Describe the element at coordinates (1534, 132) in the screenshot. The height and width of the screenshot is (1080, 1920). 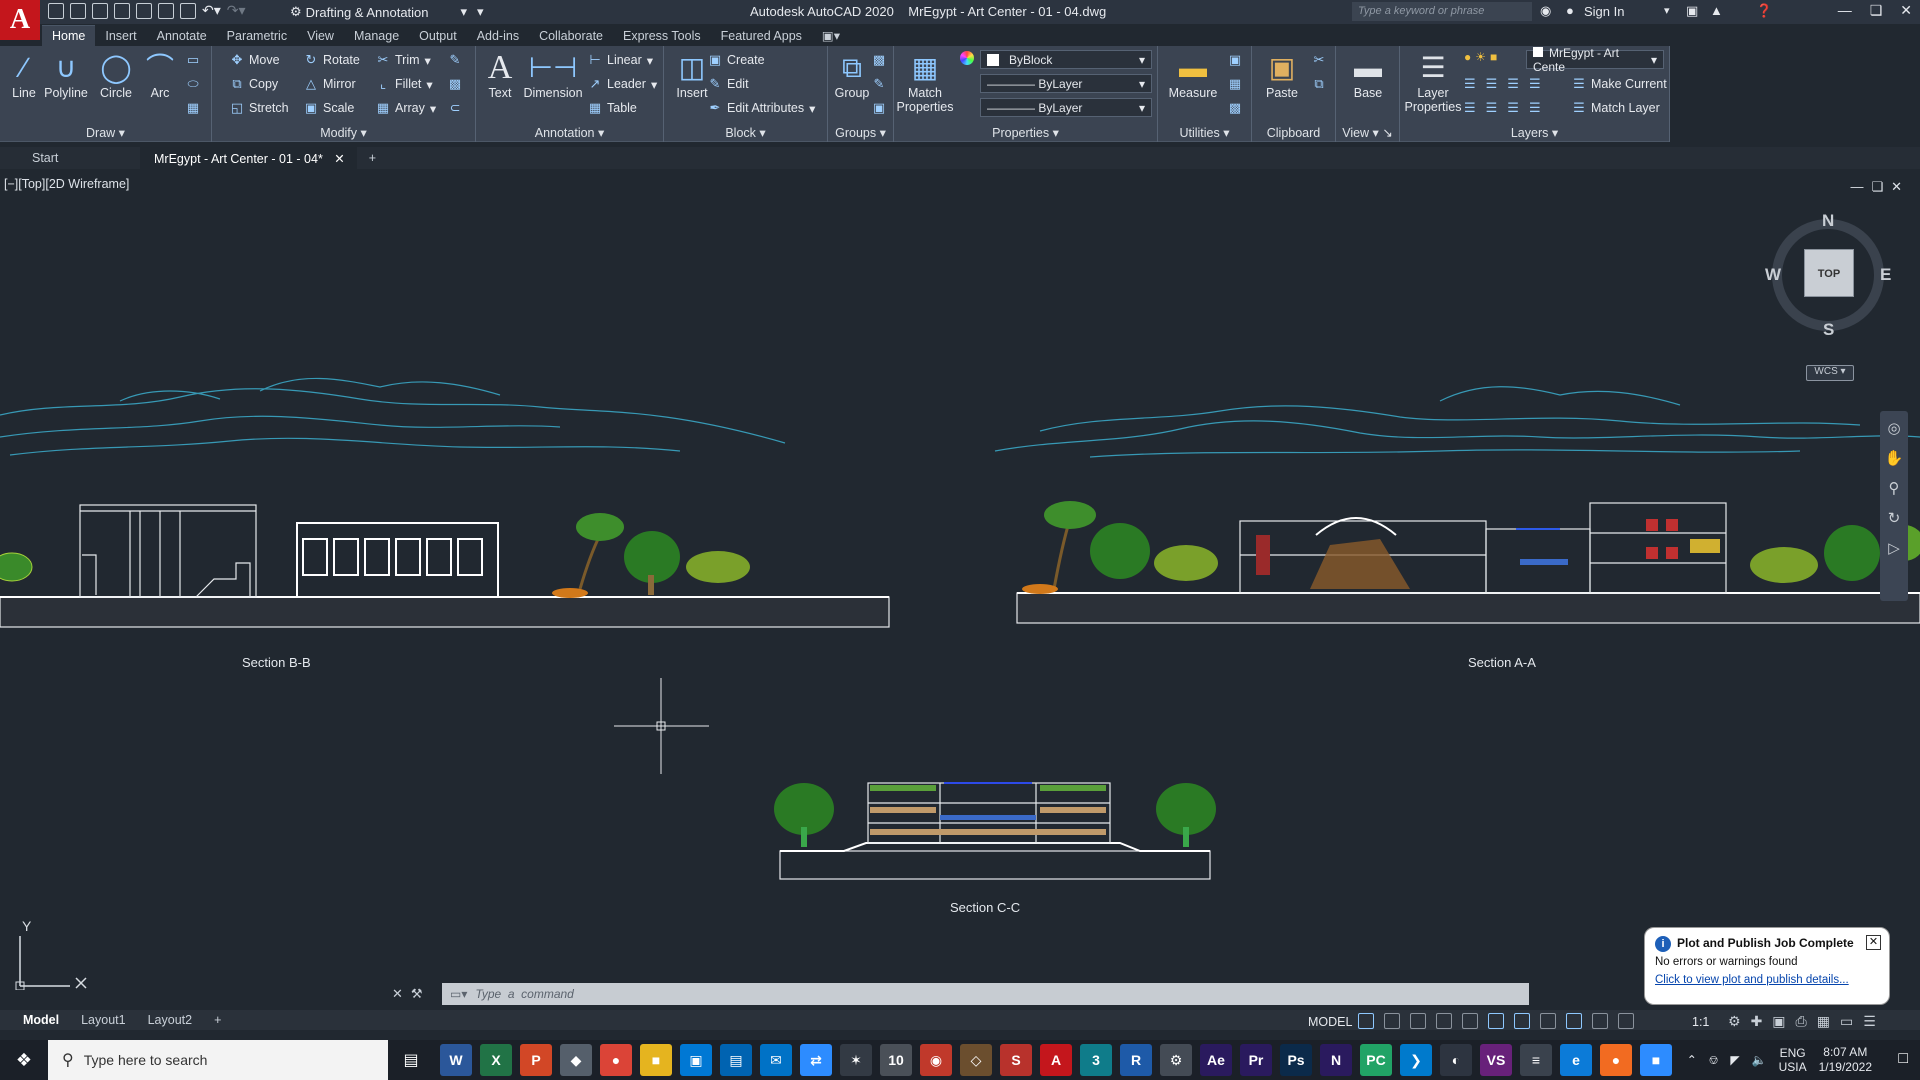
I see `panel-title-layers: Layers ▾` at that location.